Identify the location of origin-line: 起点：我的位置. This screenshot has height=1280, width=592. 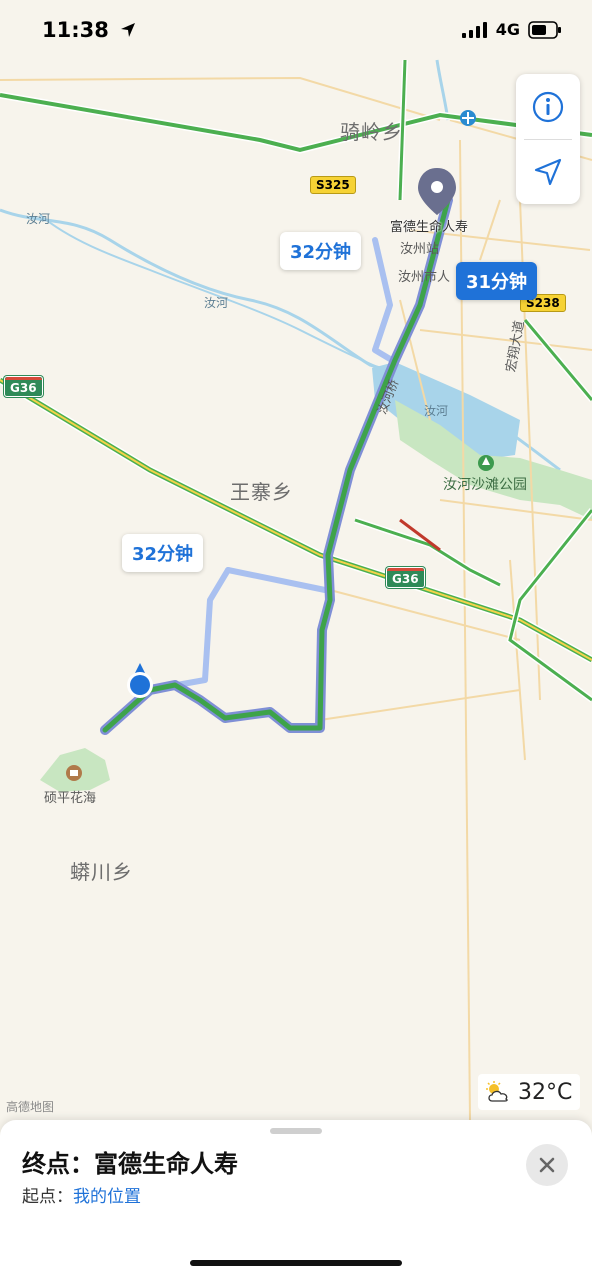
(81, 1194).